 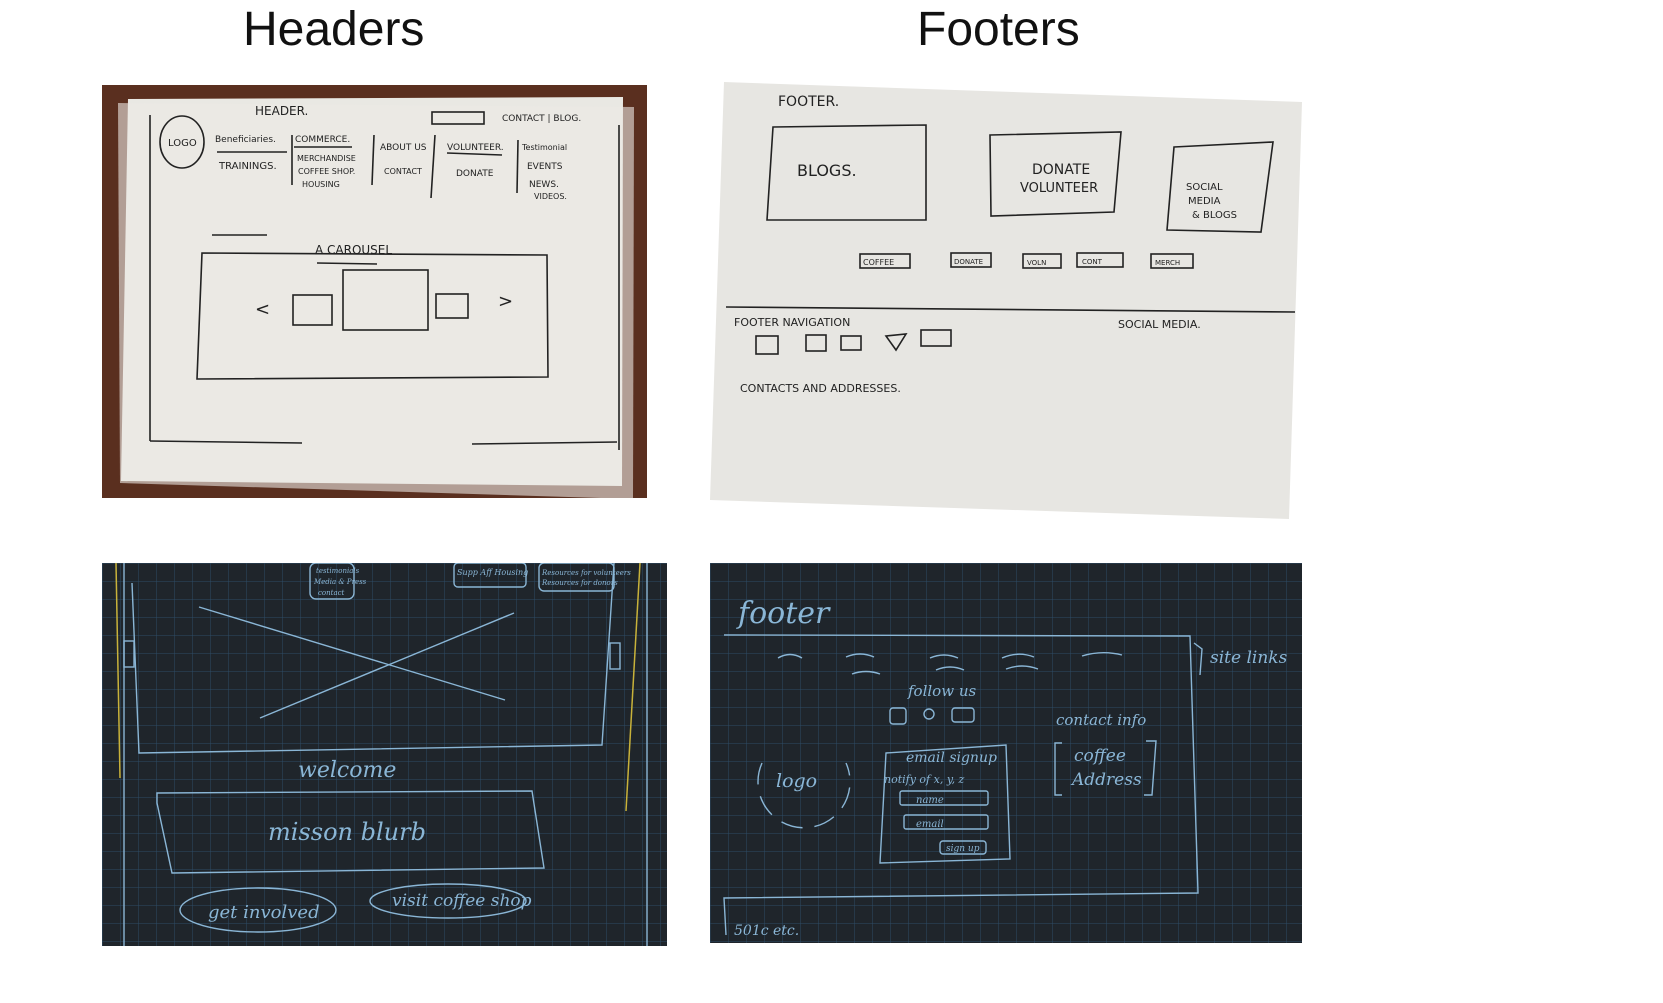 What do you see at coordinates (340, 582) in the screenshot?
I see `dark-box-media-press: Media & Press` at bounding box center [340, 582].